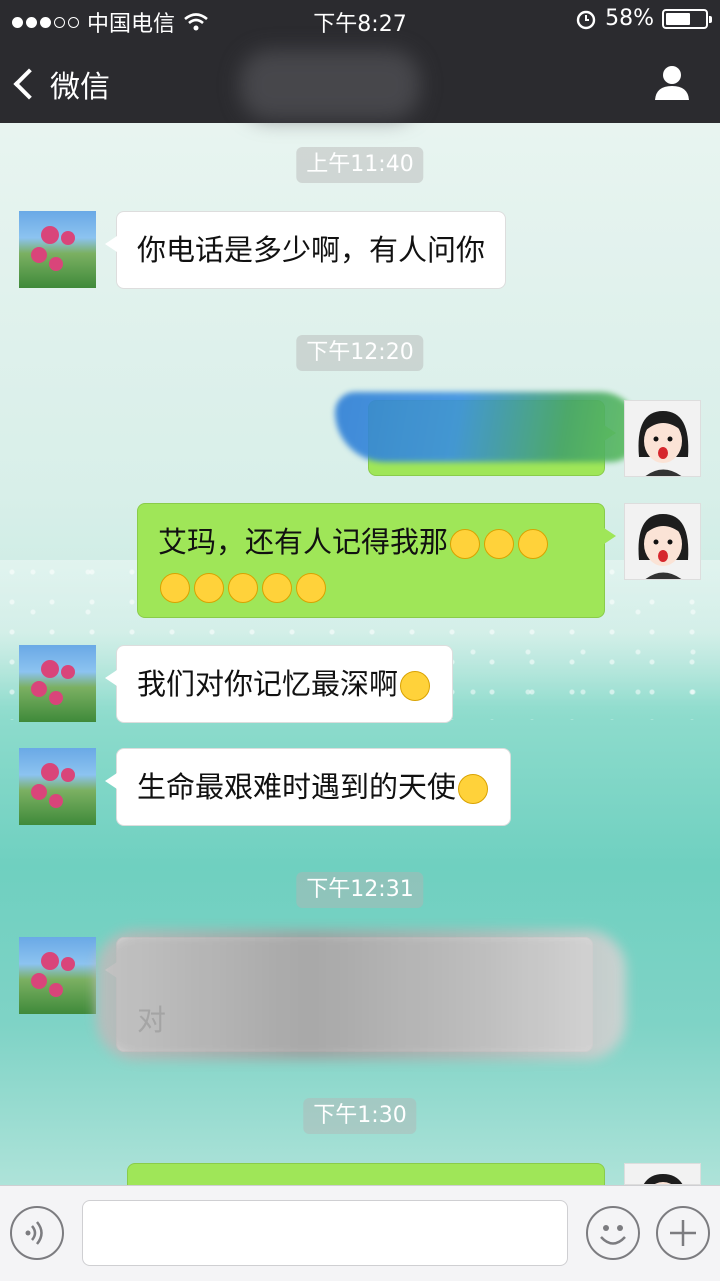 This screenshot has width=720, height=1281. Describe the element at coordinates (415, 686) in the screenshot. I see `smile-emoji-icon` at that location.